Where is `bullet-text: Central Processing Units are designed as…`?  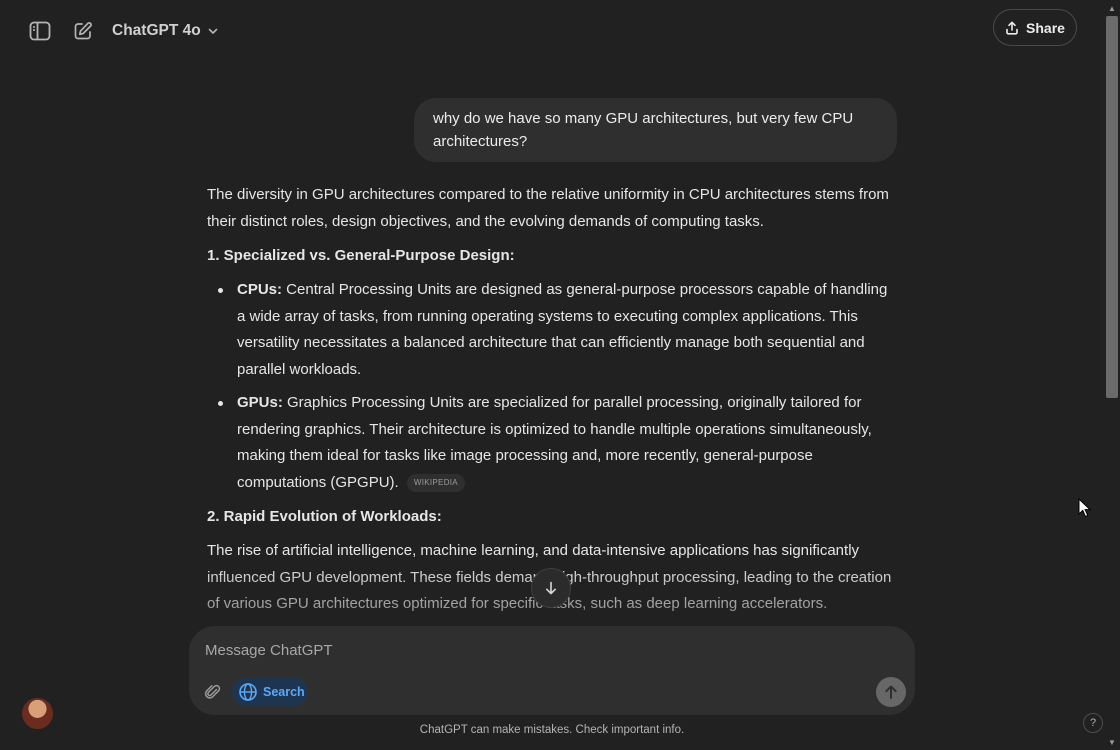
bullet-text: Central Processing Units are designed as… is located at coordinates (562, 329).